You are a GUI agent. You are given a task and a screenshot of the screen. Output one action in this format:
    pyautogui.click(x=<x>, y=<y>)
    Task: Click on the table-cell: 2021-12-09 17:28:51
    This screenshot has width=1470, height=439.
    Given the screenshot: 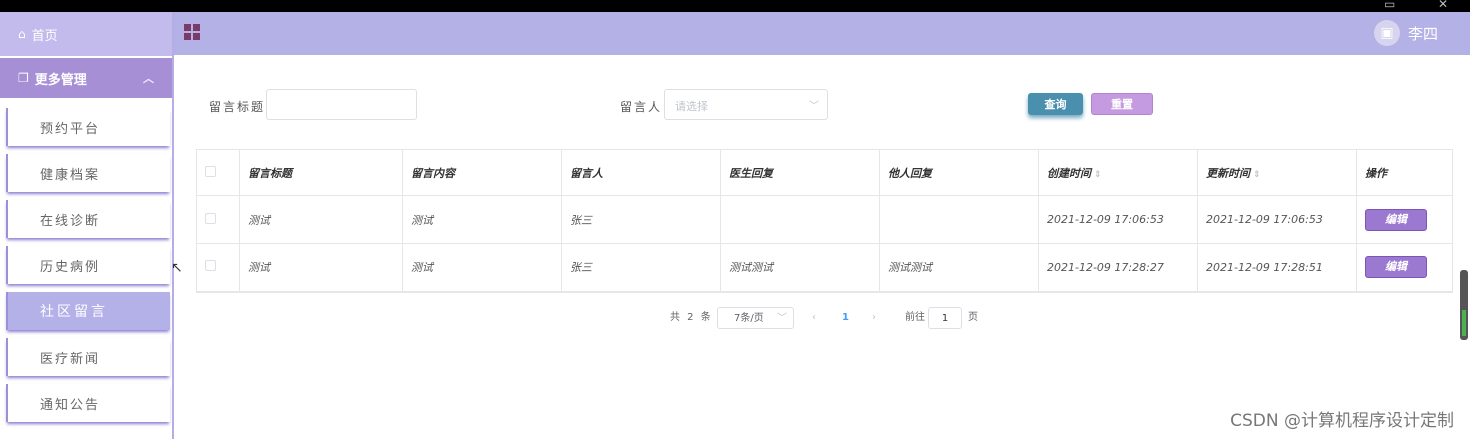 What is the action you would take?
    pyautogui.click(x=1277, y=268)
    